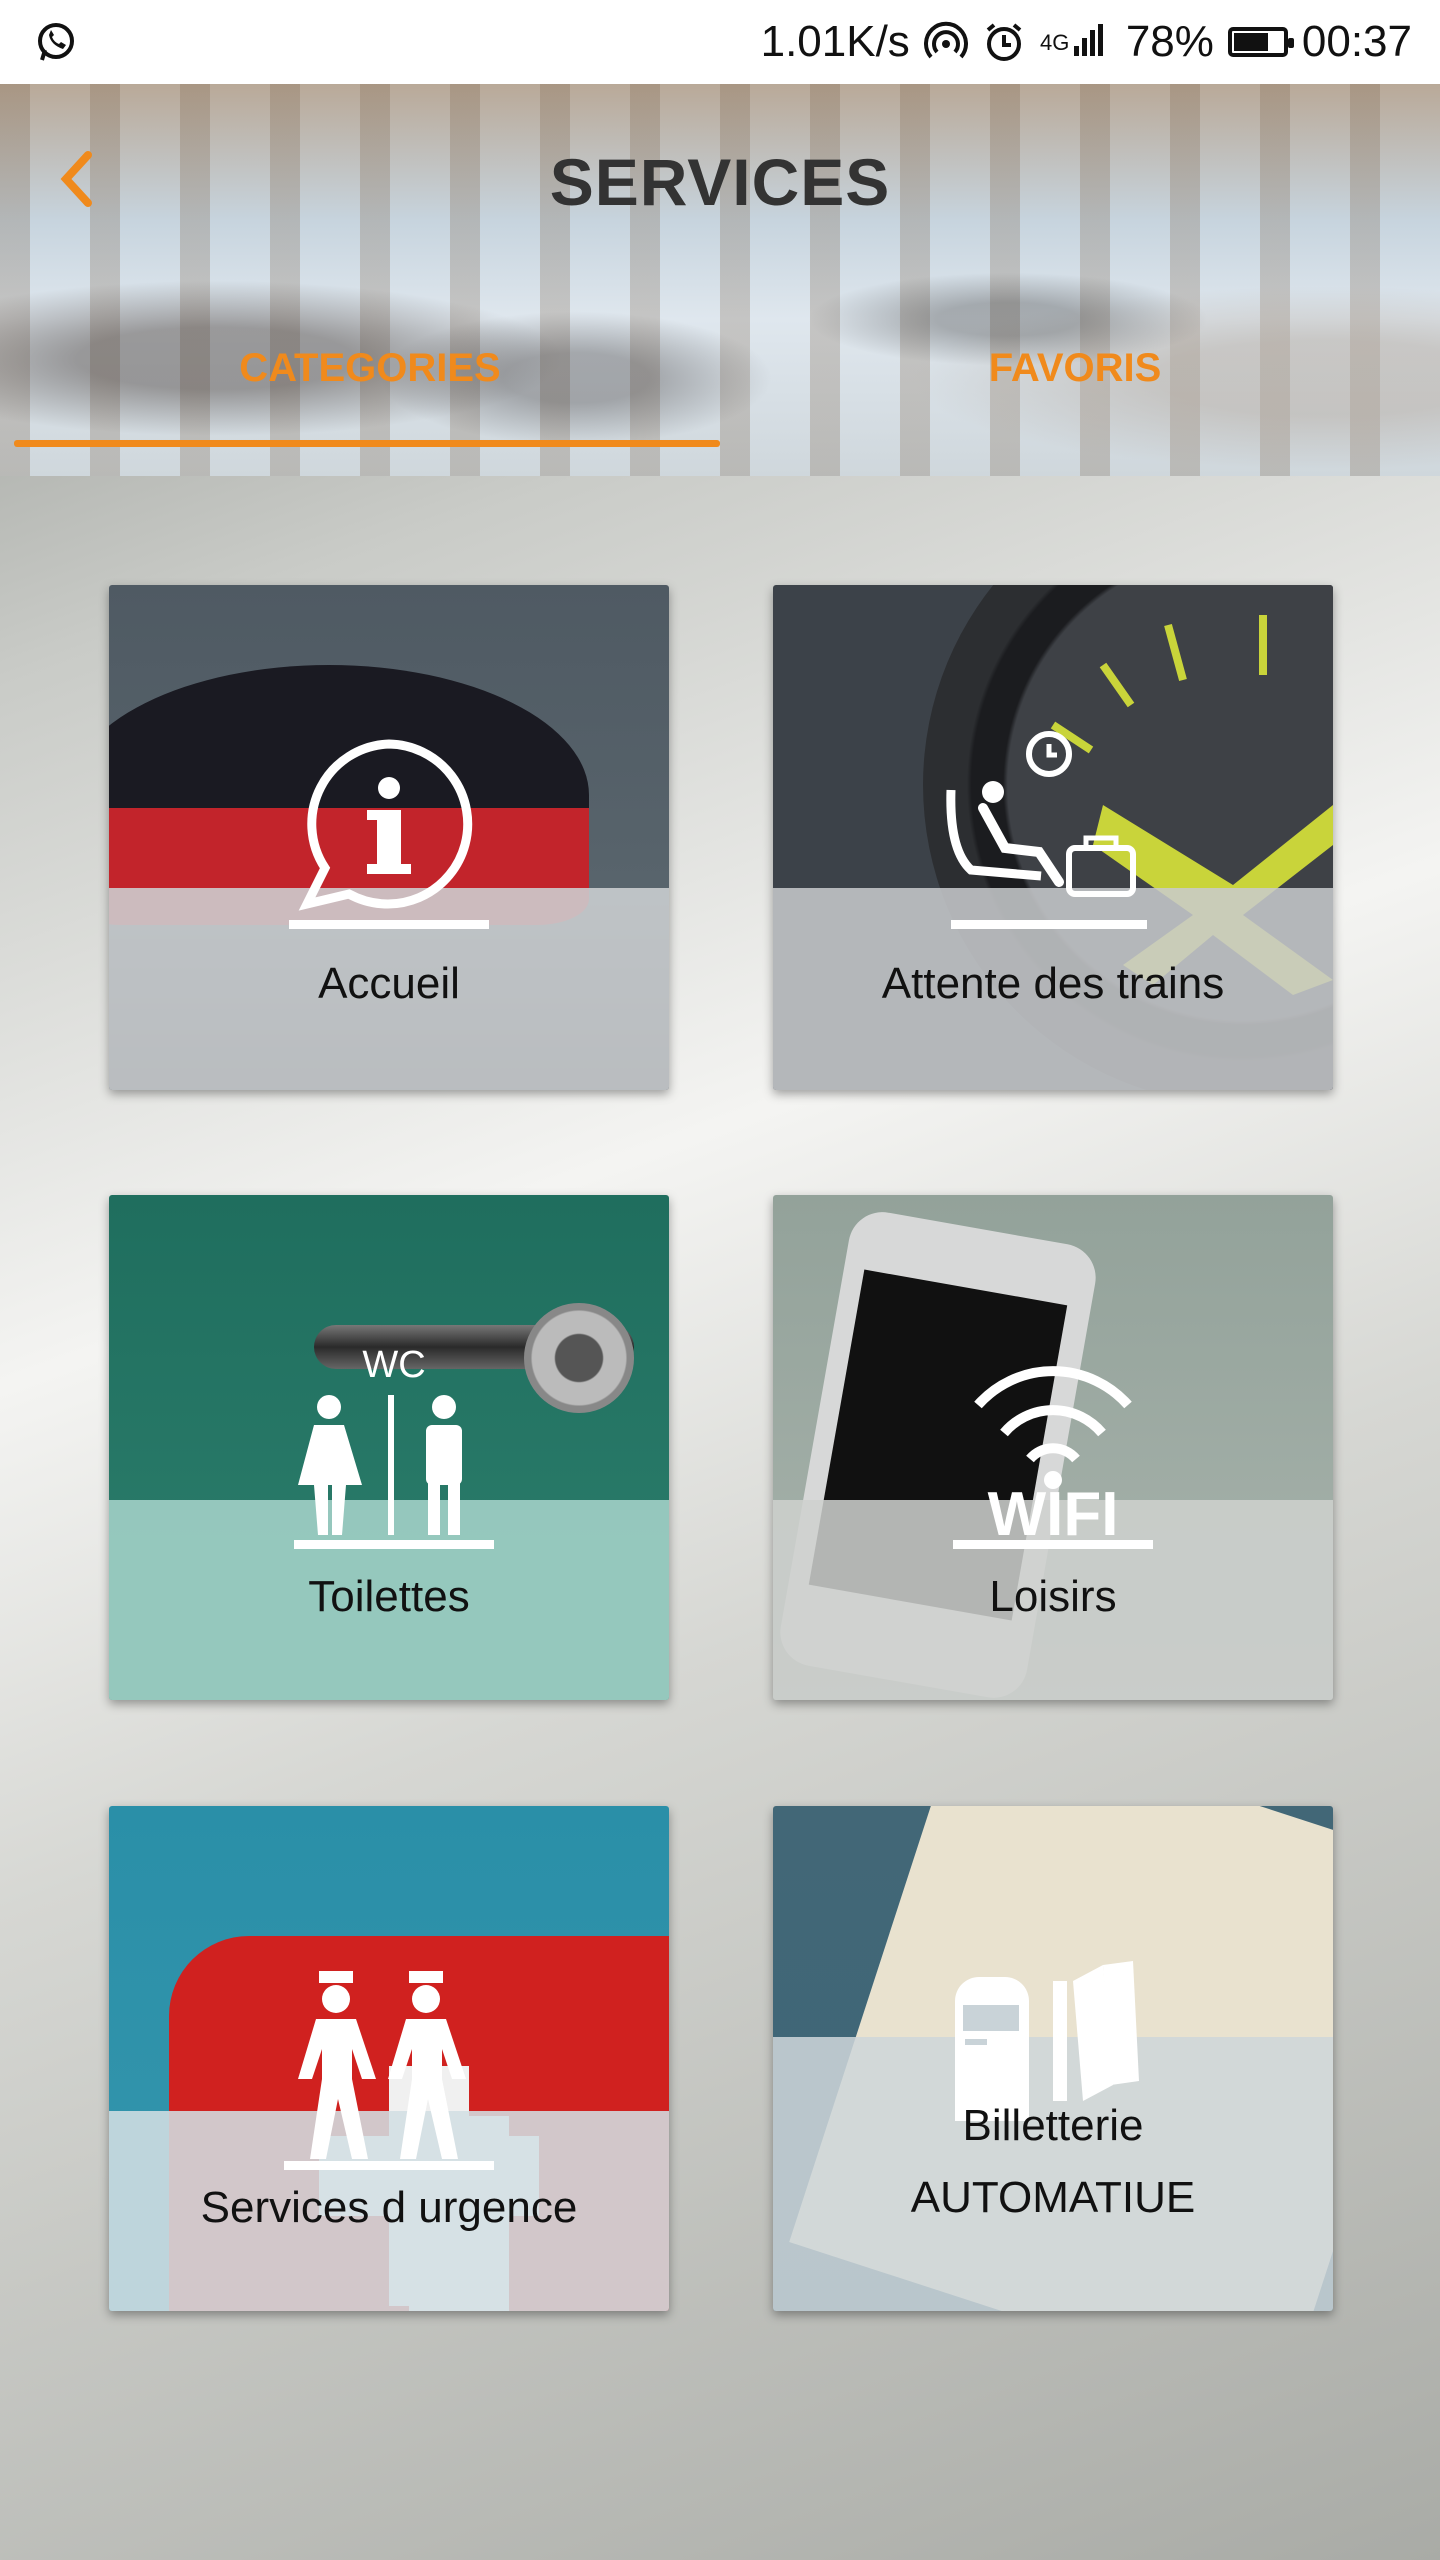 This screenshot has width=1440, height=2560. Describe the element at coordinates (1053, 1514) in the screenshot. I see `svg-text: WIFI` at that location.